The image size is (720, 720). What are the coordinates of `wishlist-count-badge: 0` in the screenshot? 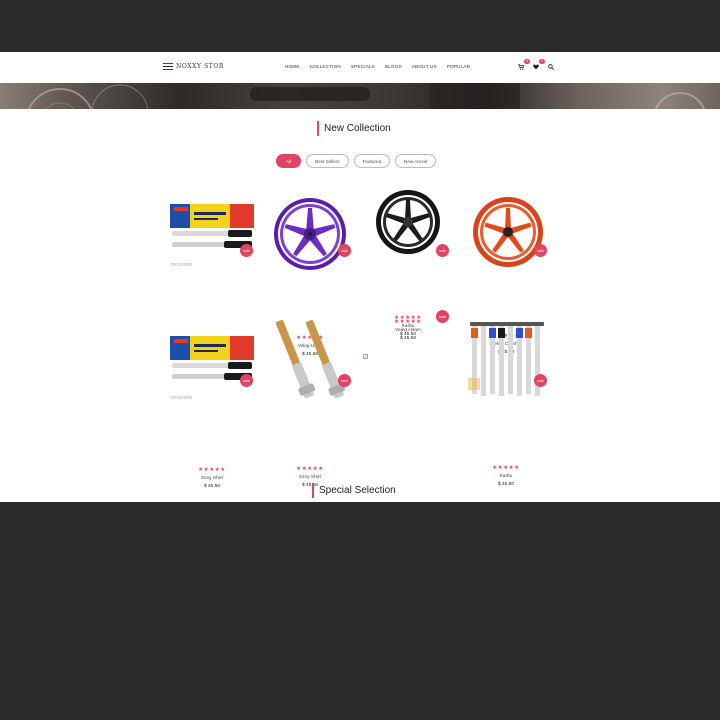 It's located at (542, 61).